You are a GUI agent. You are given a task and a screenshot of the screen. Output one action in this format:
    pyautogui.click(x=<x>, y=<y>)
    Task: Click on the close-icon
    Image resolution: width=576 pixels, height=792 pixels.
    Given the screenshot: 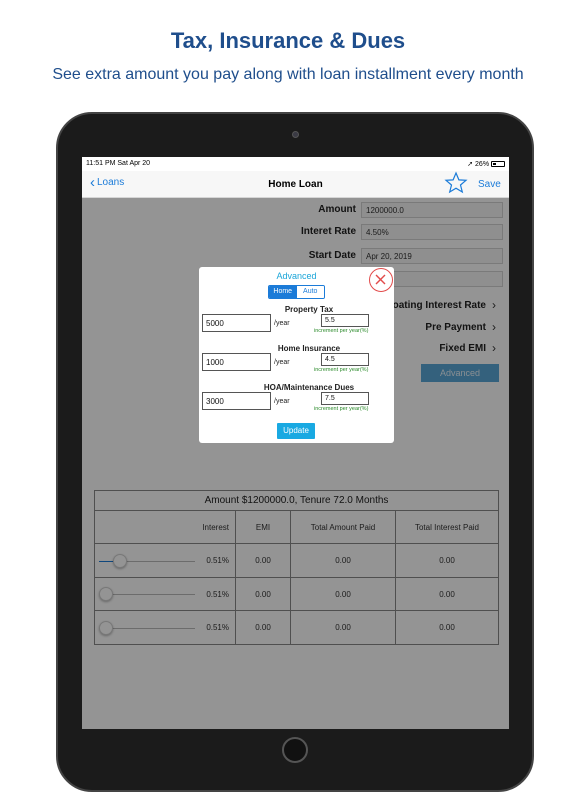 What is the action you would take?
    pyautogui.click(x=380, y=279)
    